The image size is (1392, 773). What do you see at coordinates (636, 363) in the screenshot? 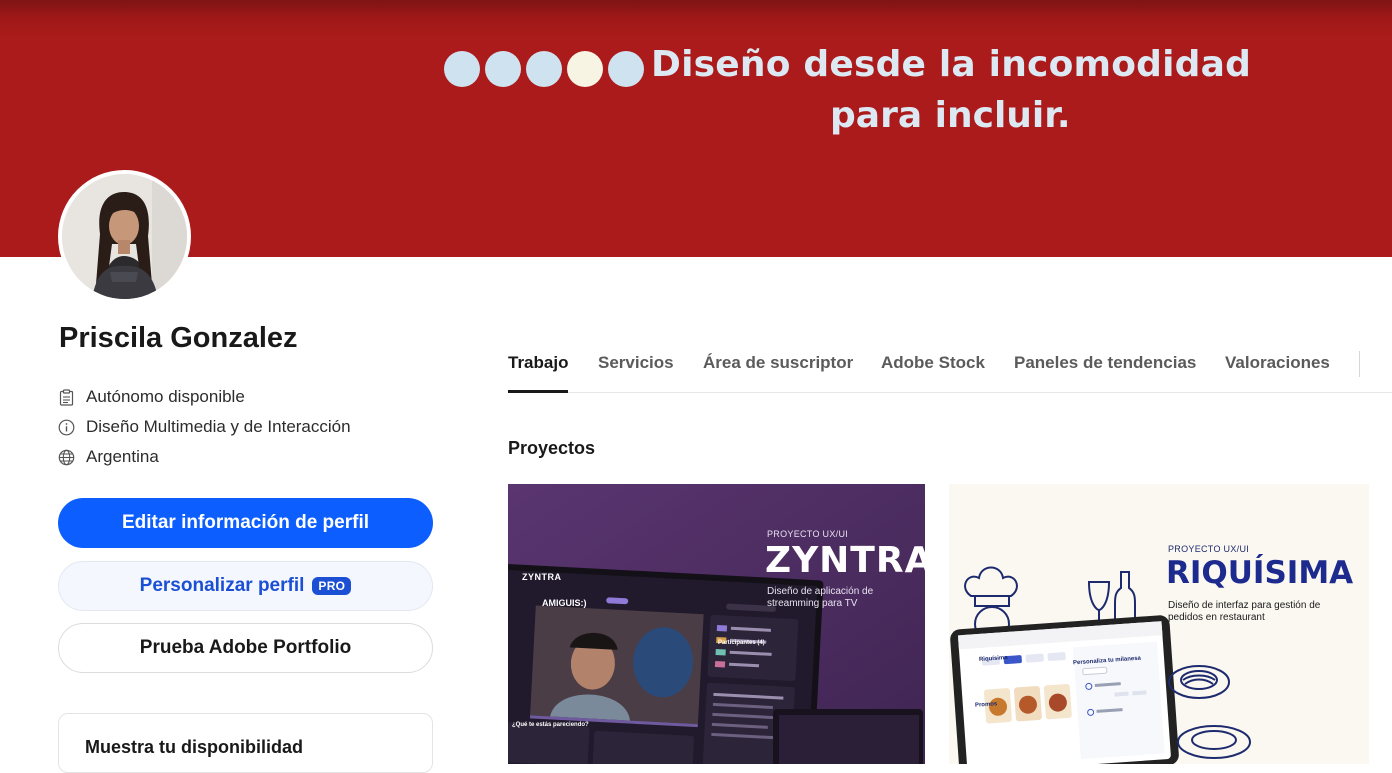
I see `tab-servicios: Servicios` at bounding box center [636, 363].